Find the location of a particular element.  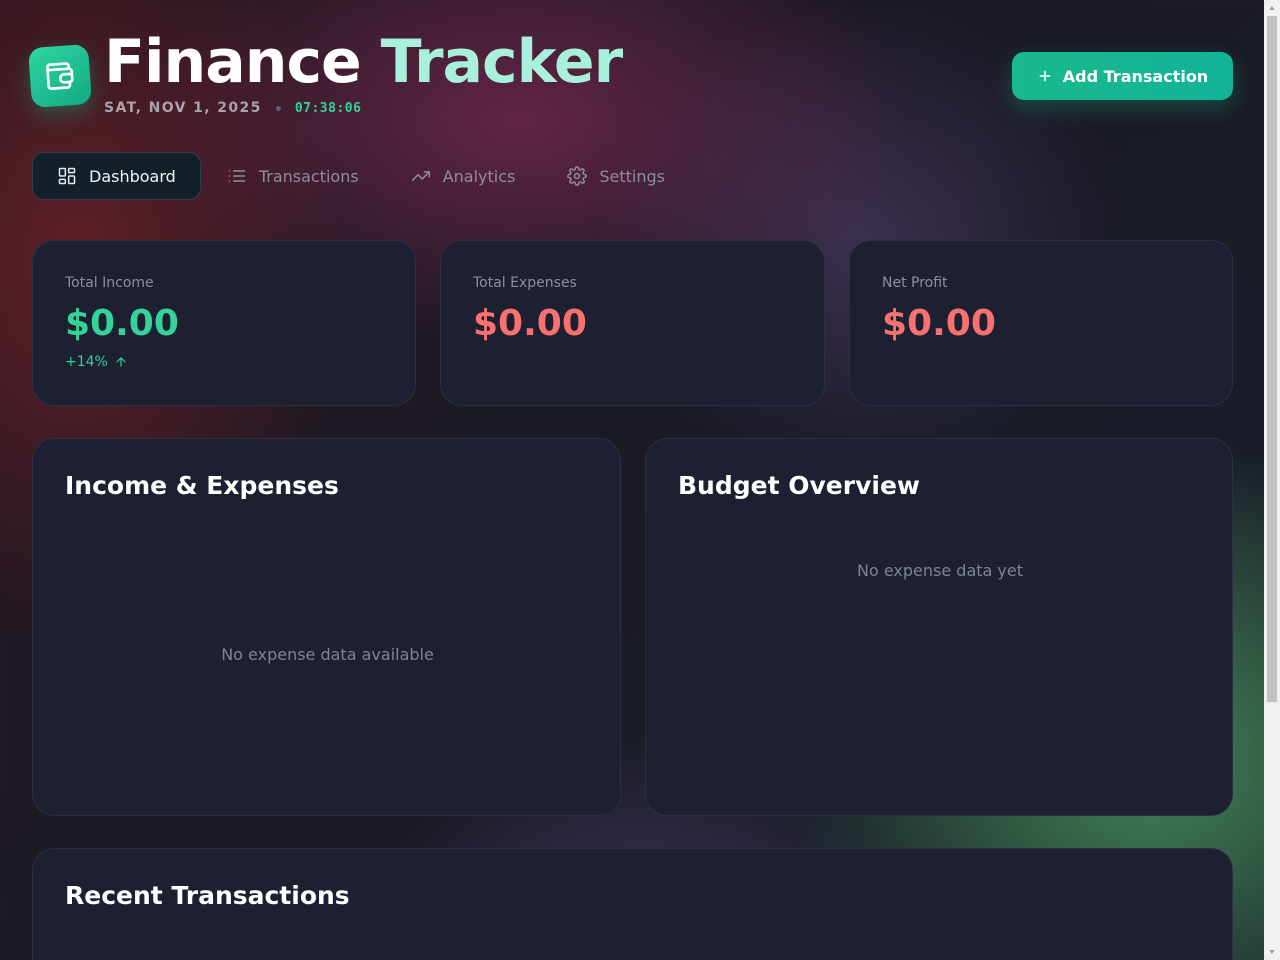

app-title: Finance Tracker is located at coordinates (364, 62).